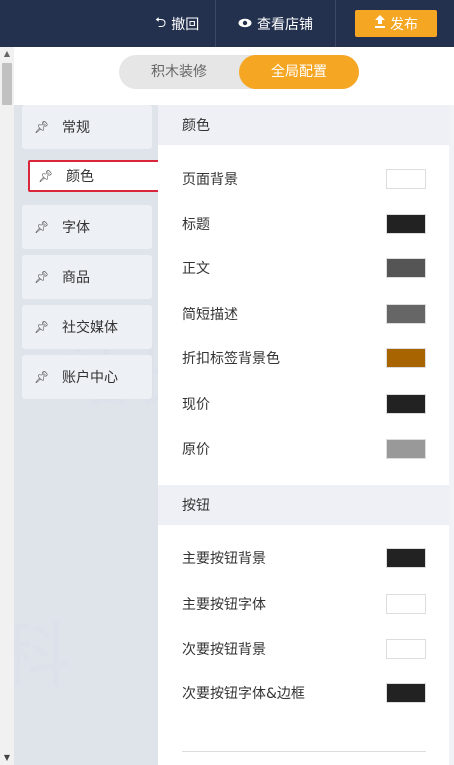 The width and height of the screenshot is (454, 765). I want to click on sidebar-item-label: 社交媒体, so click(90, 328).